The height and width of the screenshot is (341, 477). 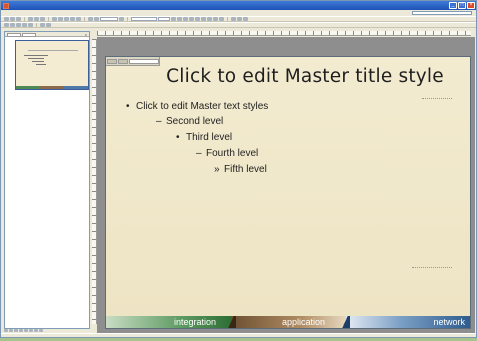 I want to click on footer-application-label: application, so click(x=304, y=322).